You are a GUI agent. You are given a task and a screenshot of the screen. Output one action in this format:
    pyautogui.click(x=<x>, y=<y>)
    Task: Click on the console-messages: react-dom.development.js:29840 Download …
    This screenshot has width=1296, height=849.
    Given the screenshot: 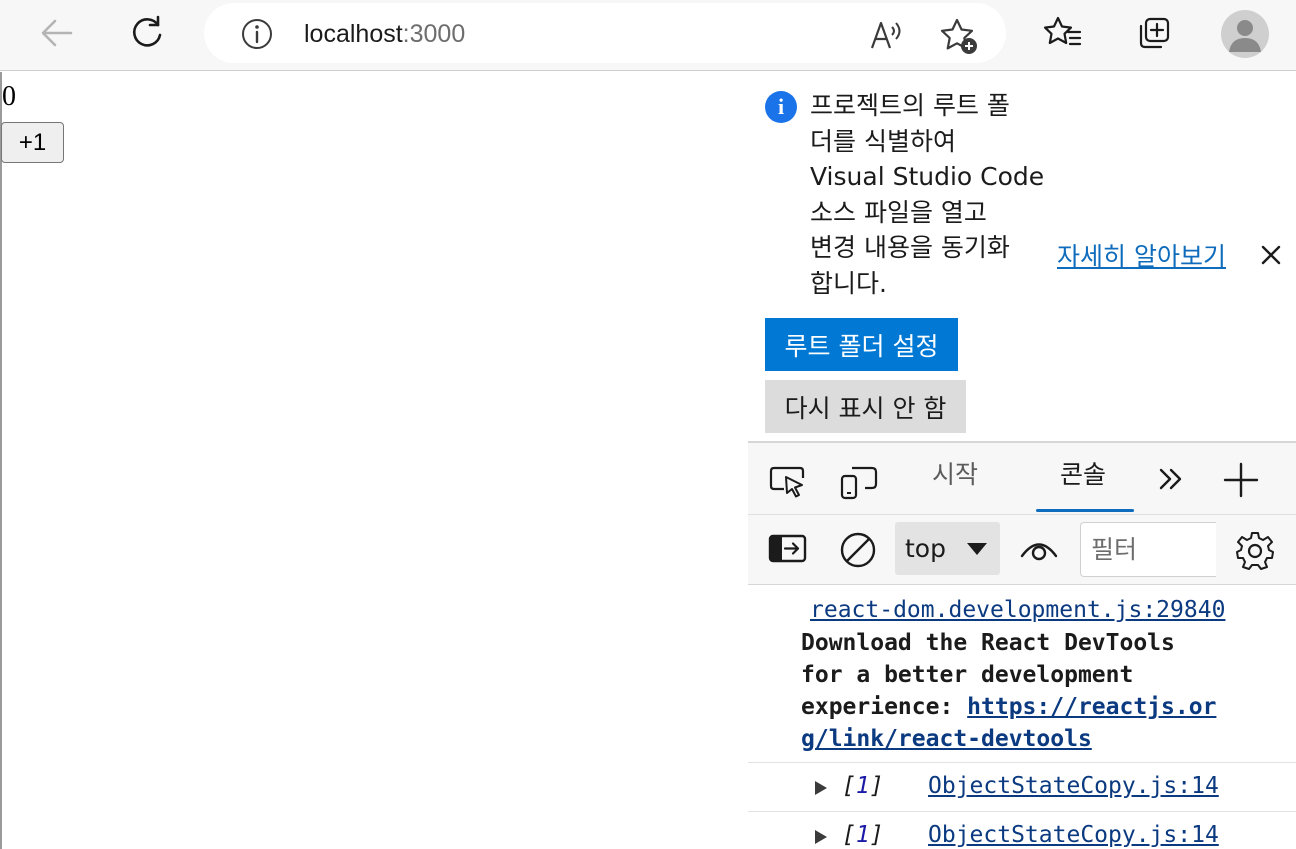 What is the action you would take?
    pyautogui.click(x=1022, y=717)
    